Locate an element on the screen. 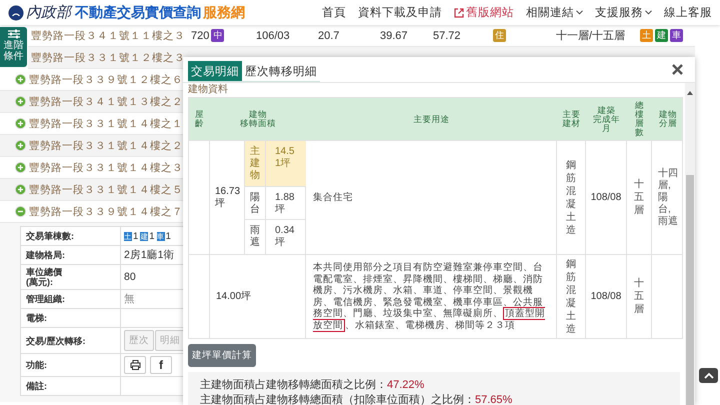  table-cell: 57.72 is located at coordinates (447, 36).